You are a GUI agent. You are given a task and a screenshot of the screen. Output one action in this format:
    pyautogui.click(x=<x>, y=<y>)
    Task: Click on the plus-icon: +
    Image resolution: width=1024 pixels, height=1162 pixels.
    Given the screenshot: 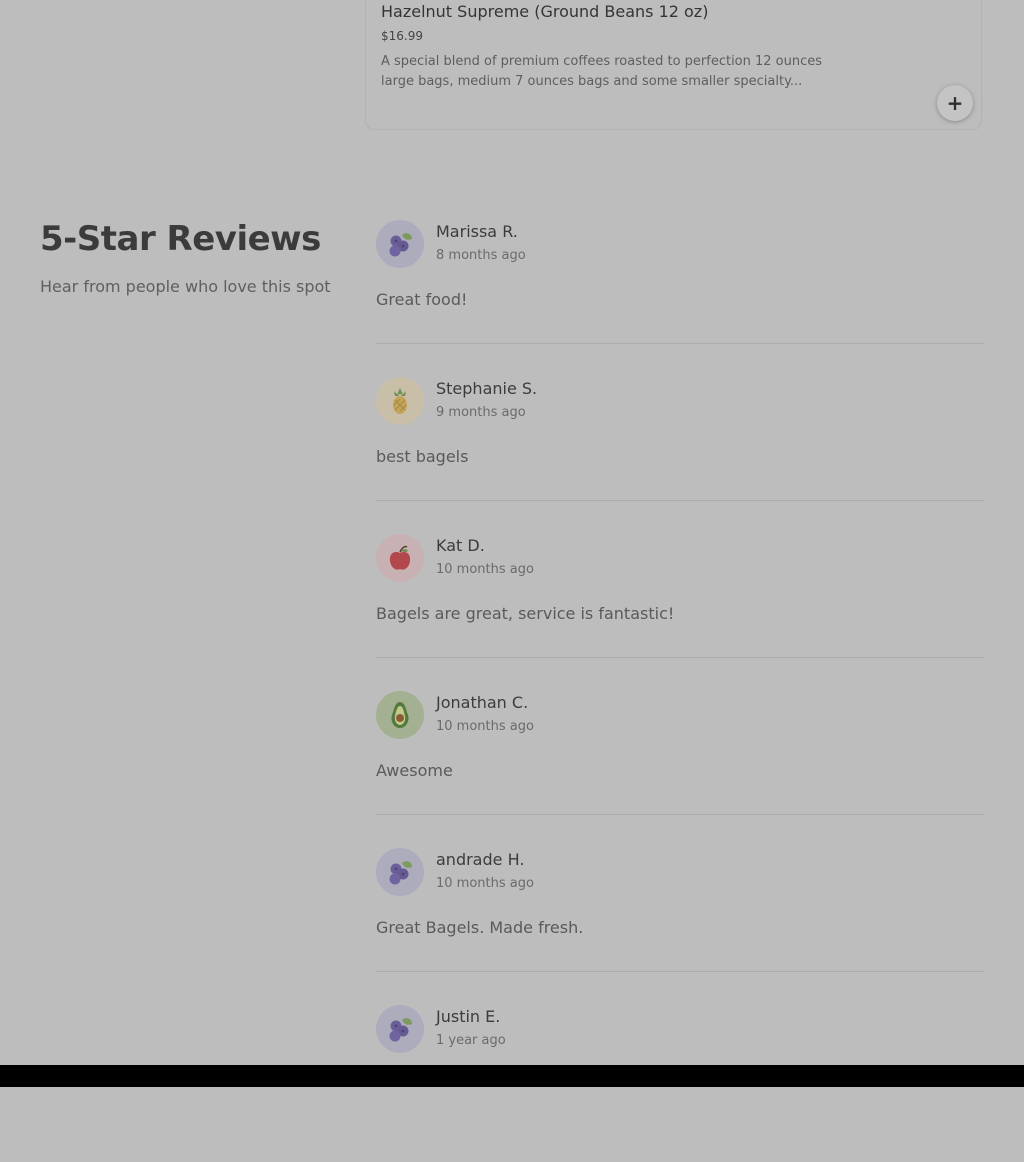 What is the action you would take?
    pyautogui.click(x=955, y=103)
    